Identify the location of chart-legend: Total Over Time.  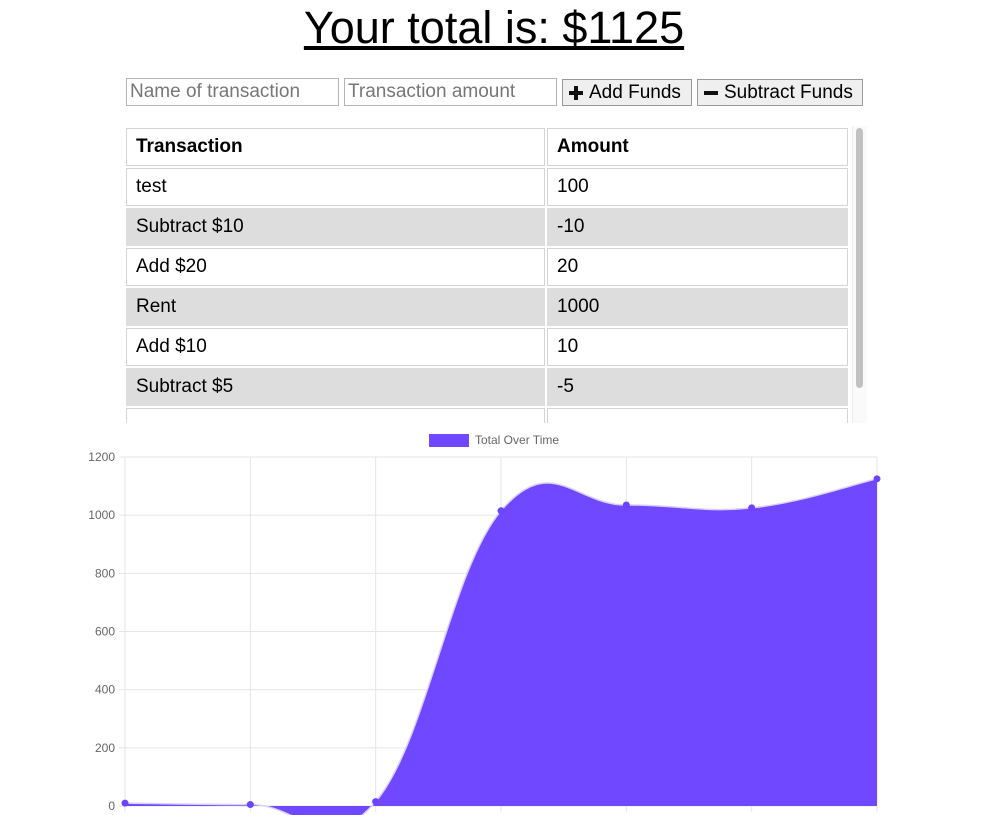
(494, 440).